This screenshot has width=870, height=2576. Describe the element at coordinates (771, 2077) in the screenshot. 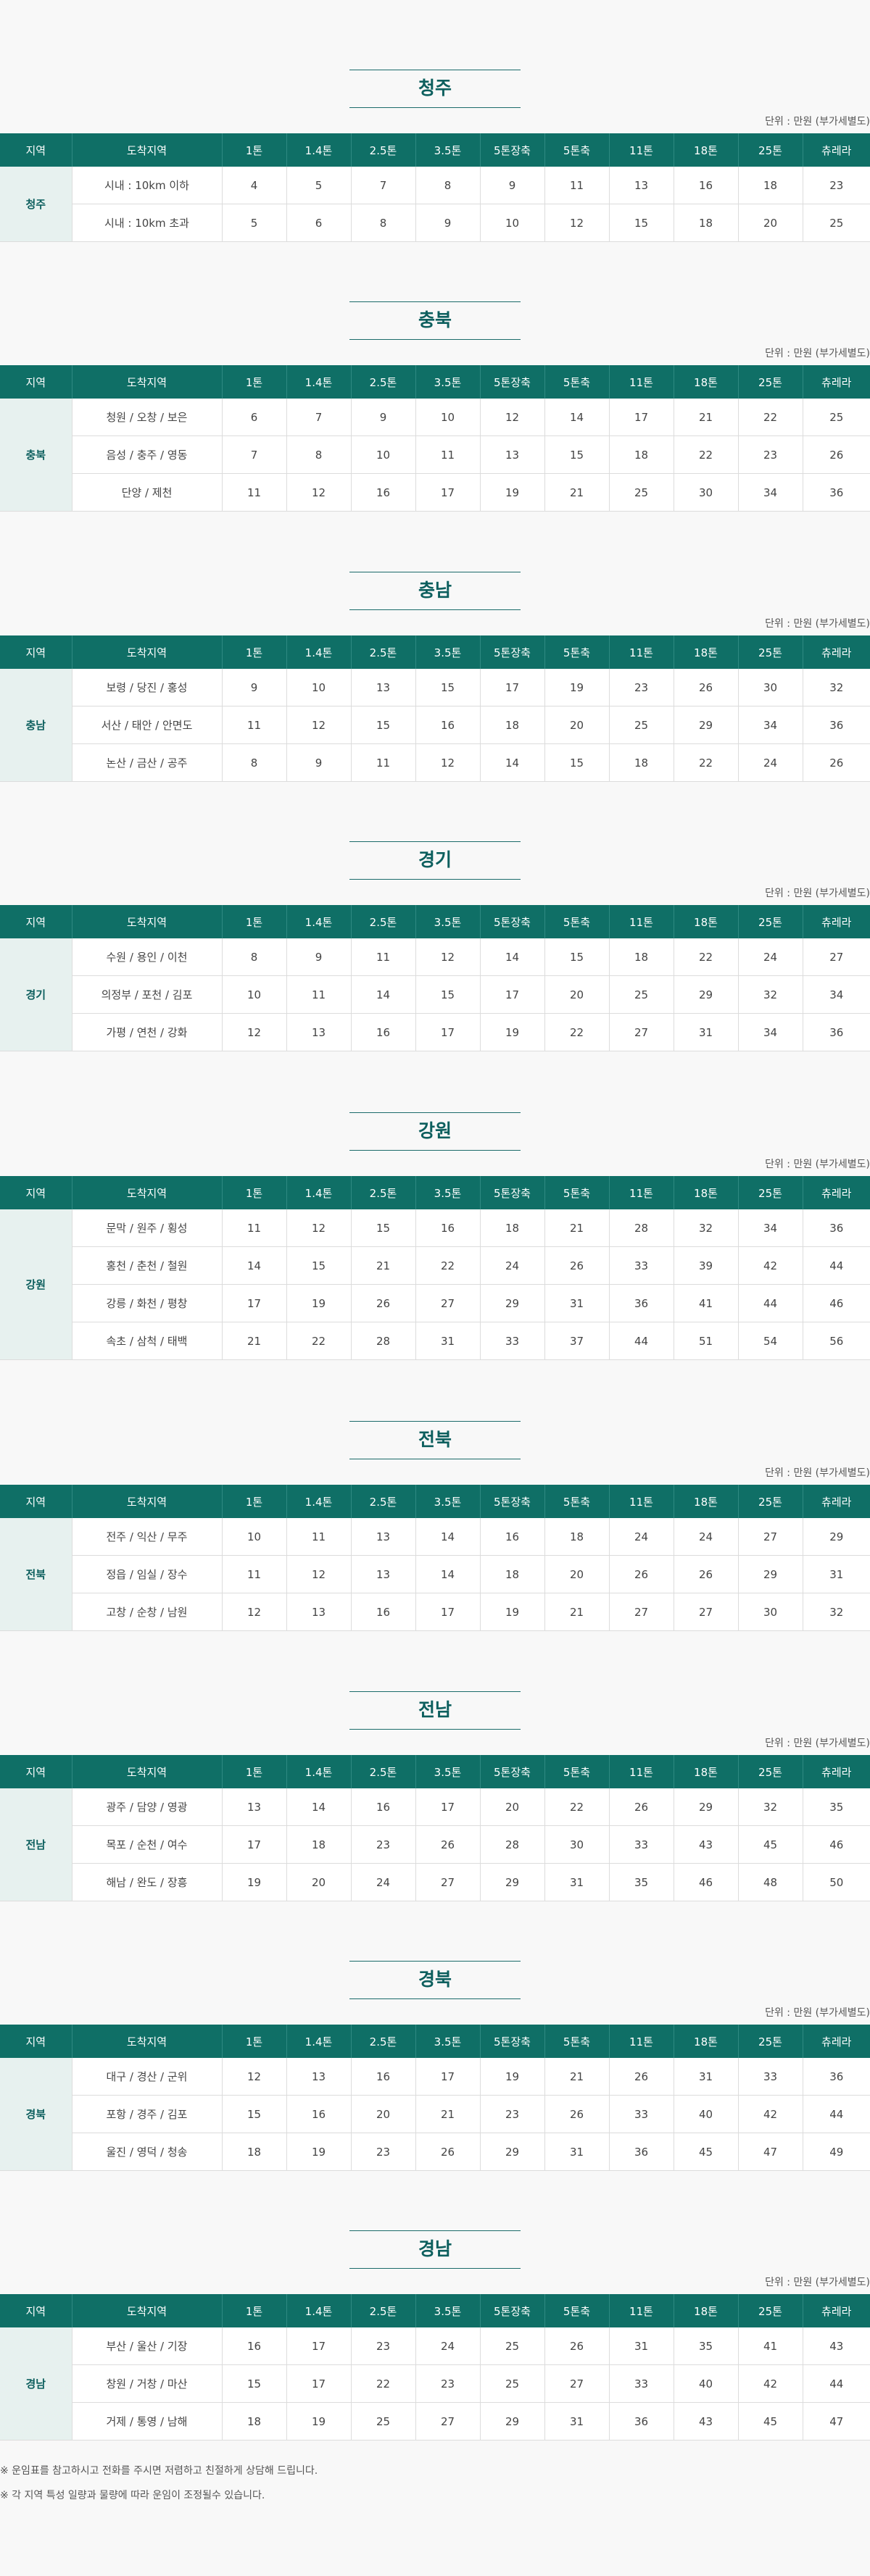

I see `rate-cell: 33` at that location.